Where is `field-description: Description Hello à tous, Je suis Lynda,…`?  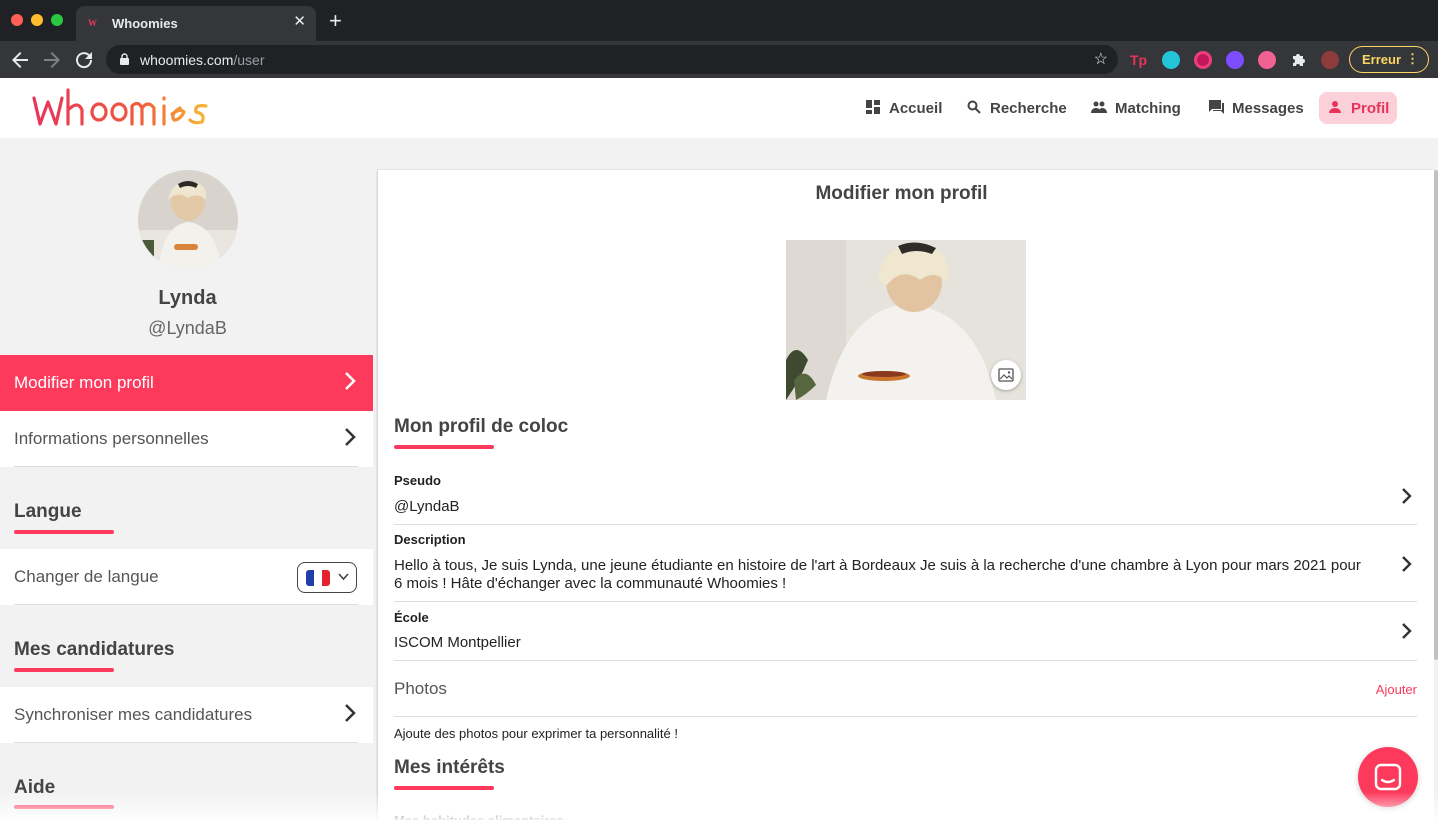 field-description: Description Hello à tous, Je suis Lynda,… is located at coordinates (905, 567).